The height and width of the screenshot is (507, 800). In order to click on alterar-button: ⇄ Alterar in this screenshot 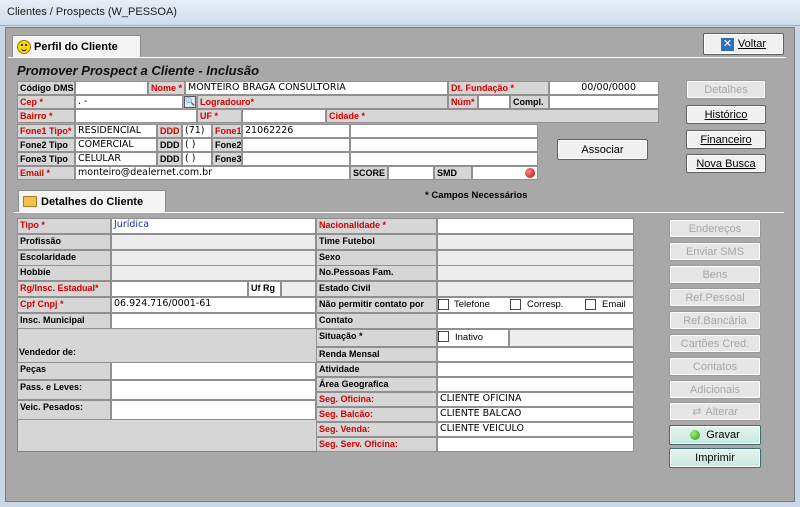, I will do `click(715, 411)`.